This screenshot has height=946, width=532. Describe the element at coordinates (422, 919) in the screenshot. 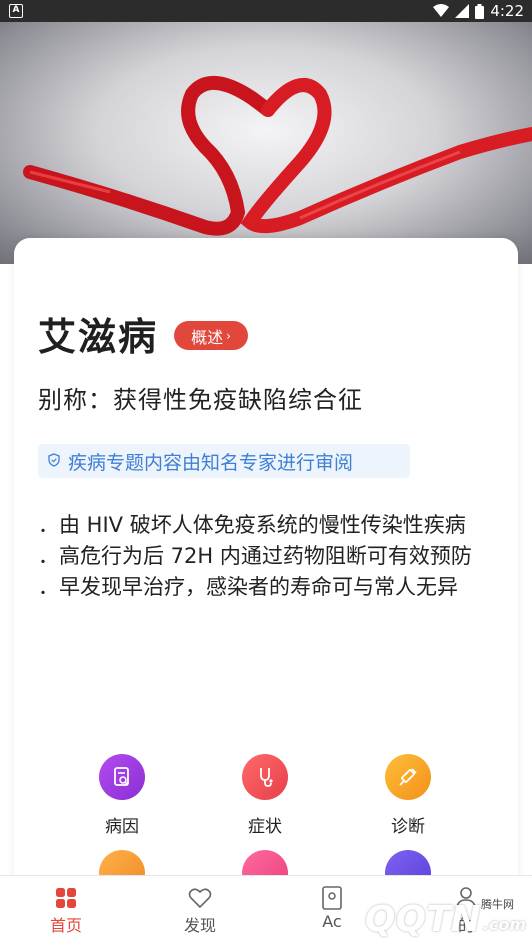

I see `watermark-brand: QQTN` at that location.